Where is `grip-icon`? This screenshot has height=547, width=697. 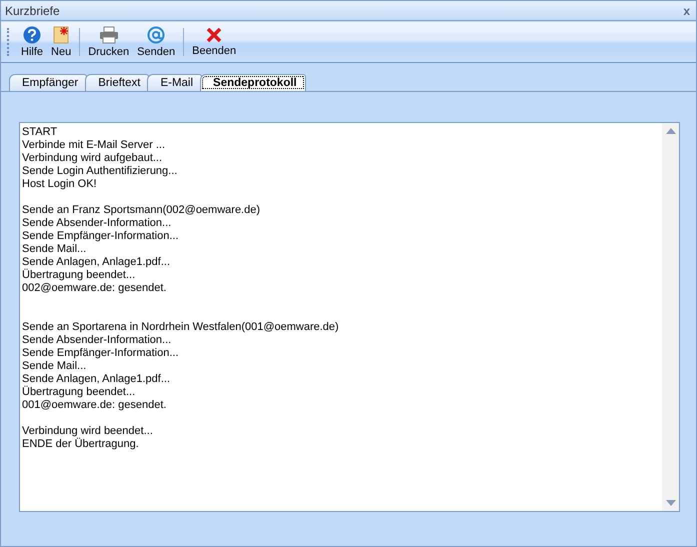 grip-icon is located at coordinates (9, 42).